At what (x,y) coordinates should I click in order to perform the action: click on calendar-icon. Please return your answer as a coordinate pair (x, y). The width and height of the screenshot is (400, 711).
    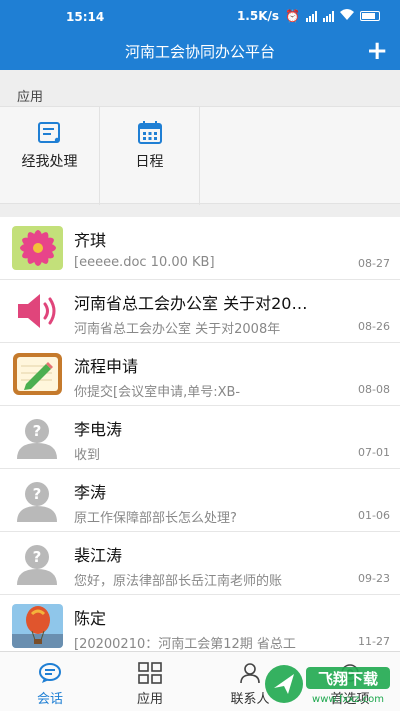
    Looking at the image, I should click on (150, 132).